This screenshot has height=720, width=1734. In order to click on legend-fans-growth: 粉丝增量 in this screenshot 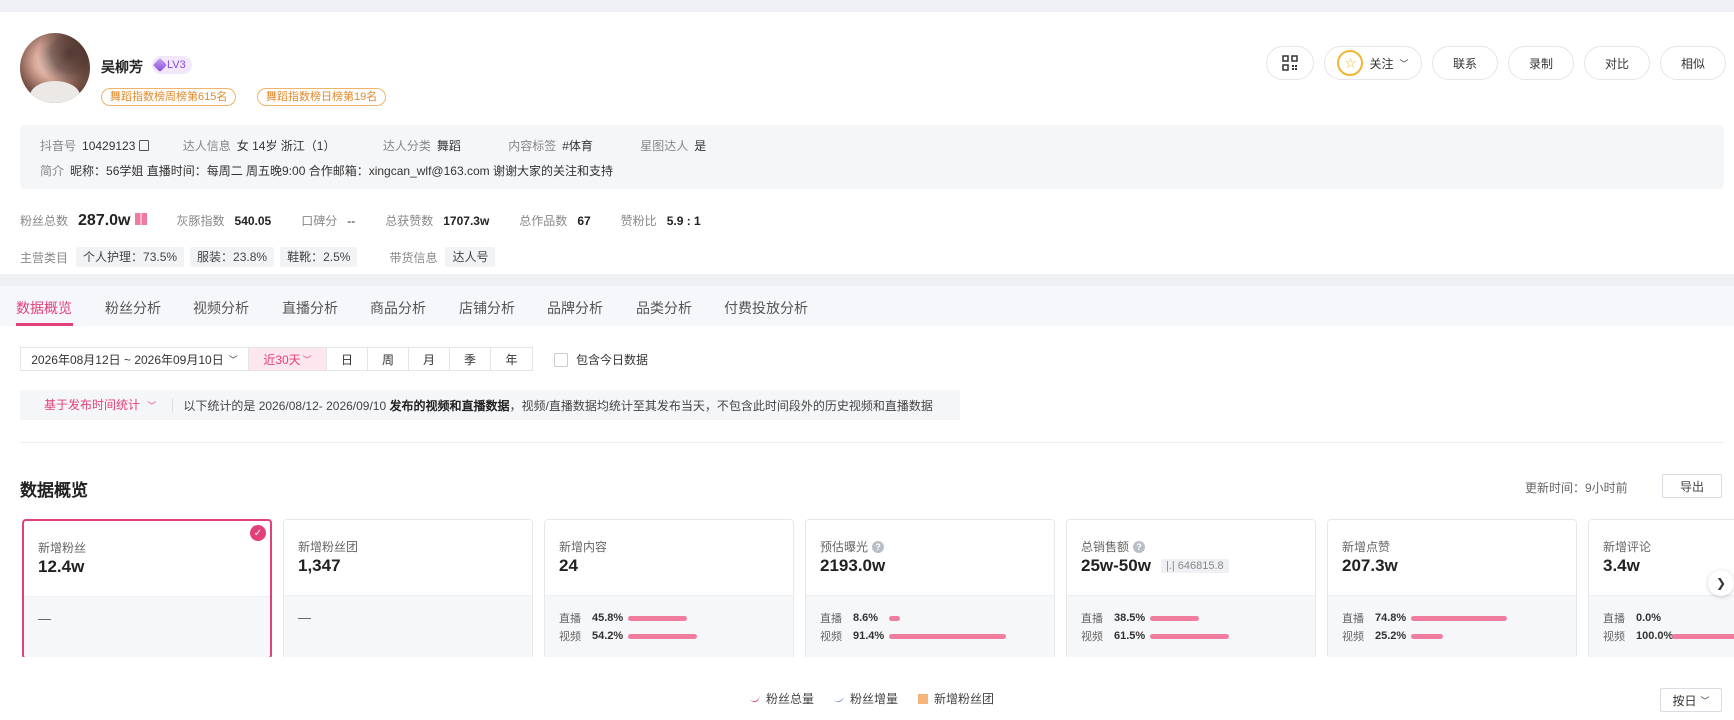, I will do `click(866, 698)`.